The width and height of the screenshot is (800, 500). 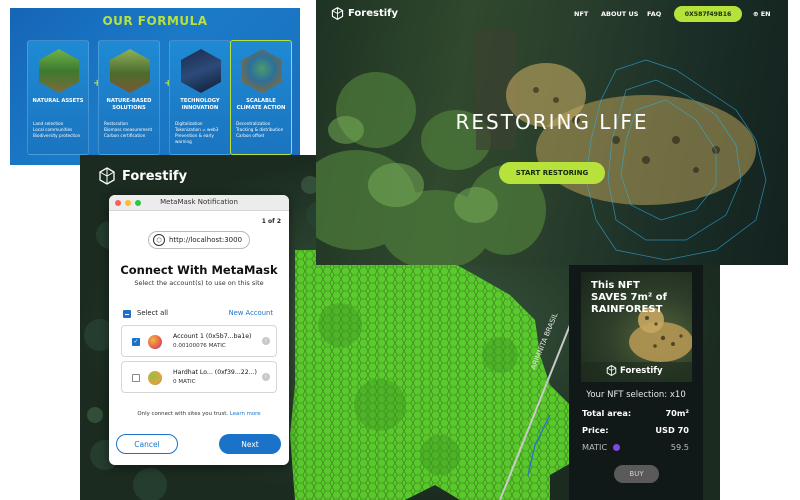 I want to click on language-label: EN, so click(x=765, y=14).